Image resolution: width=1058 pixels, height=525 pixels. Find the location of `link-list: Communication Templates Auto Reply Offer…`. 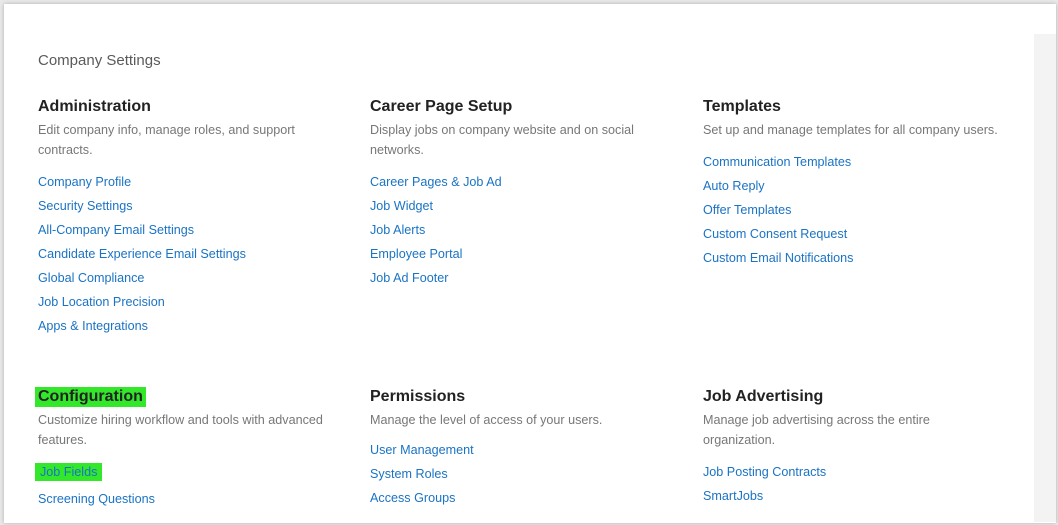

link-list: Communication Templates Auto Reply Offer… is located at coordinates (853, 210).